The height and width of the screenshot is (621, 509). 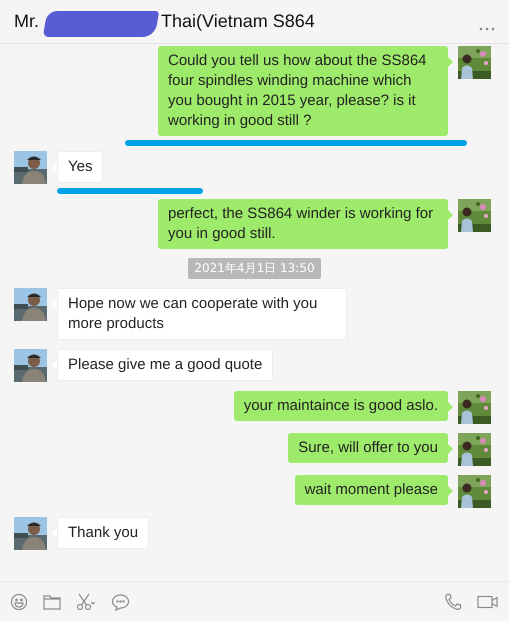 What do you see at coordinates (238, 21) in the screenshot?
I see `window-title: Thai(Vietnam S864` at bounding box center [238, 21].